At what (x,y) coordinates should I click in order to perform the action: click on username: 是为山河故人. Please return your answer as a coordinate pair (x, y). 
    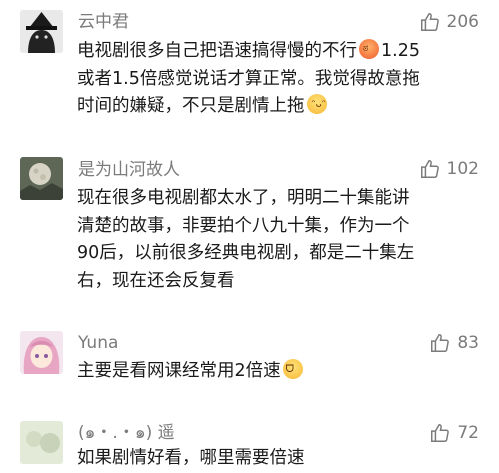
    Looking at the image, I should click on (129, 170).